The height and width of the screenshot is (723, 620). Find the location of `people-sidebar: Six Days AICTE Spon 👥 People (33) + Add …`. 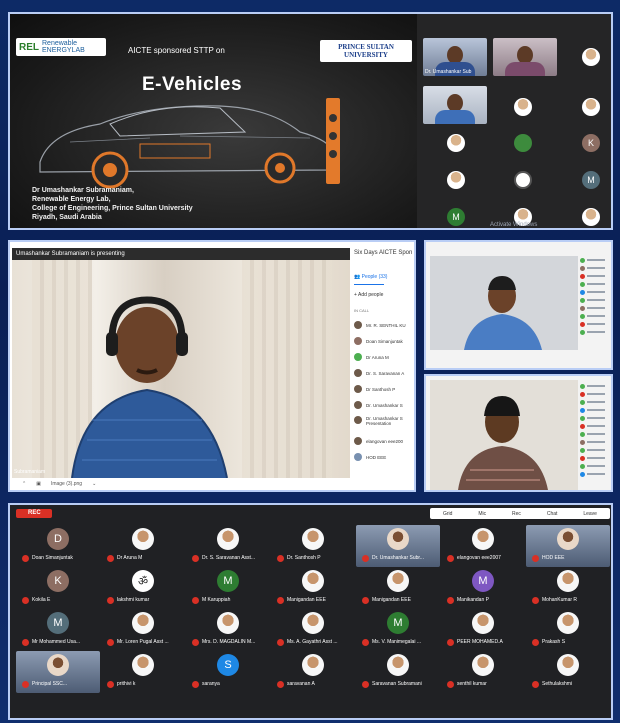

people-sidebar: Six Days AICTE Spon 👥 People (33) + Add … is located at coordinates (382, 369).